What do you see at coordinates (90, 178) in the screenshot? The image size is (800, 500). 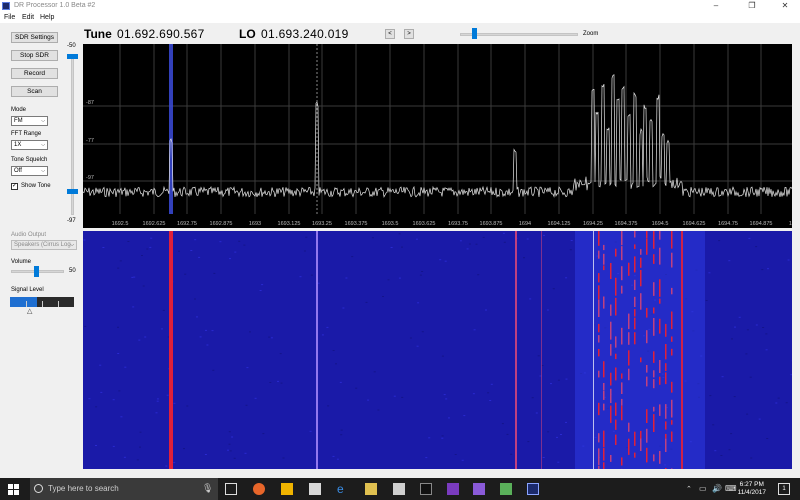 I see `y-tick-label: -97` at bounding box center [90, 178].